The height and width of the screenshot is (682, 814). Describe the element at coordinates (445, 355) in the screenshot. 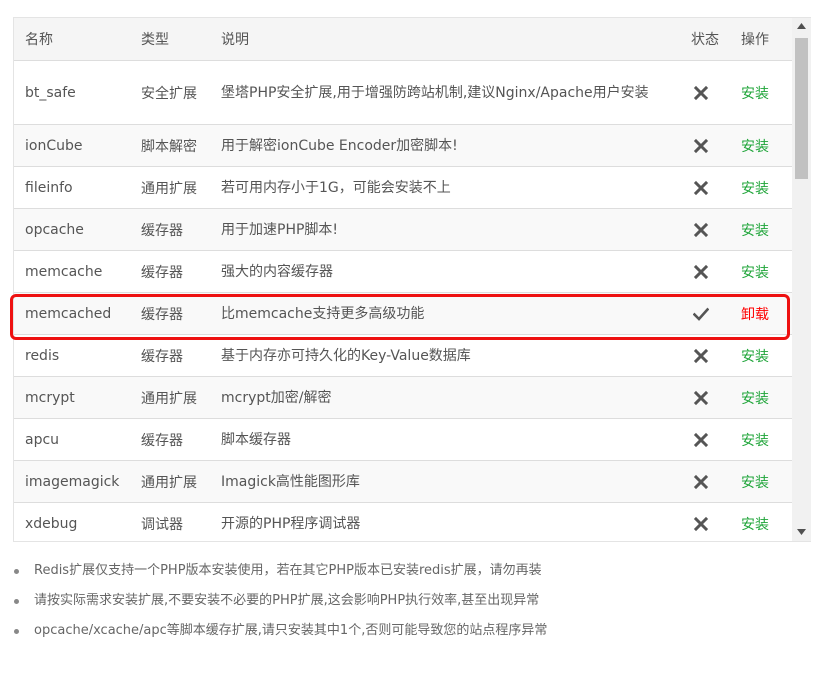

I see `extension-description: 基于内存亦可持久化的Key-Value数据库` at that location.